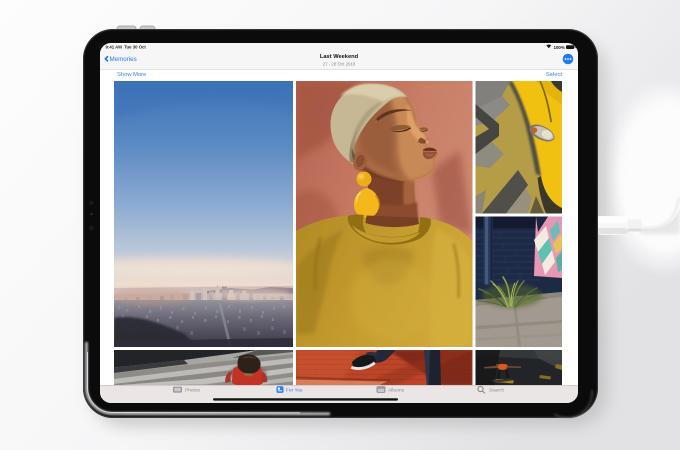  I want to click on svg-text: Search, so click(497, 390).